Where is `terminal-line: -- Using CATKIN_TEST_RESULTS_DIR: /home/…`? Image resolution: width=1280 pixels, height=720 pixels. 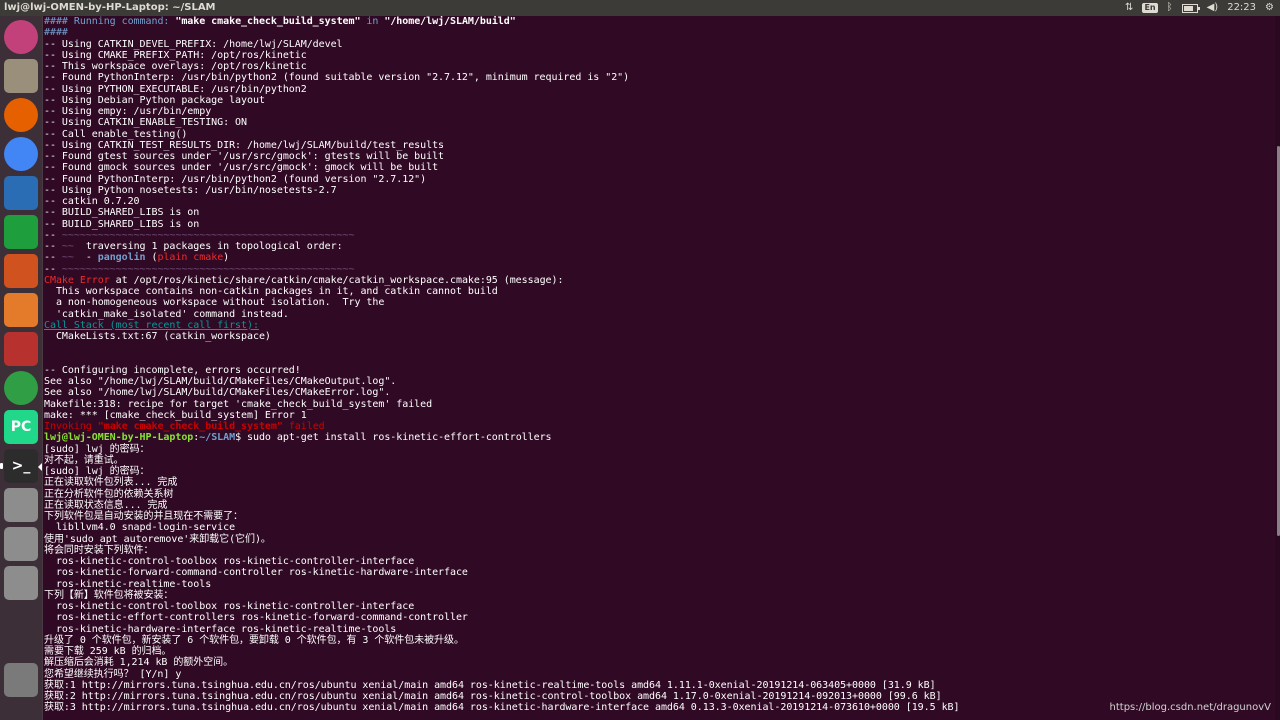
terminal-line: -- Using CATKIN_TEST_RESULTS_DIR: /home/… is located at coordinates (501, 145).